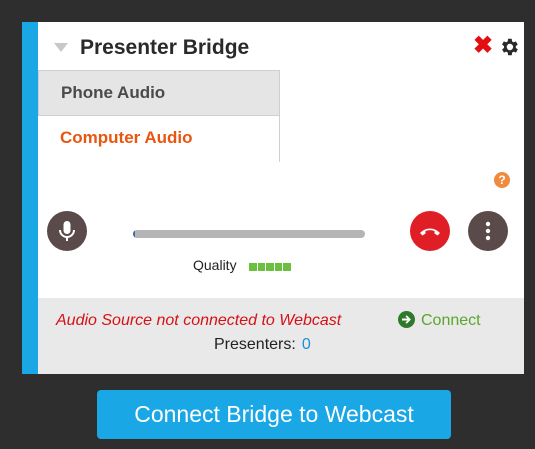 Image resolution: width=535 pixels, height=449 pixels. What do you see at coordinates (159, 139) in the screenshot?
I see `tab-computer-audio: Computer Audio` at bounding box center [159, 139].